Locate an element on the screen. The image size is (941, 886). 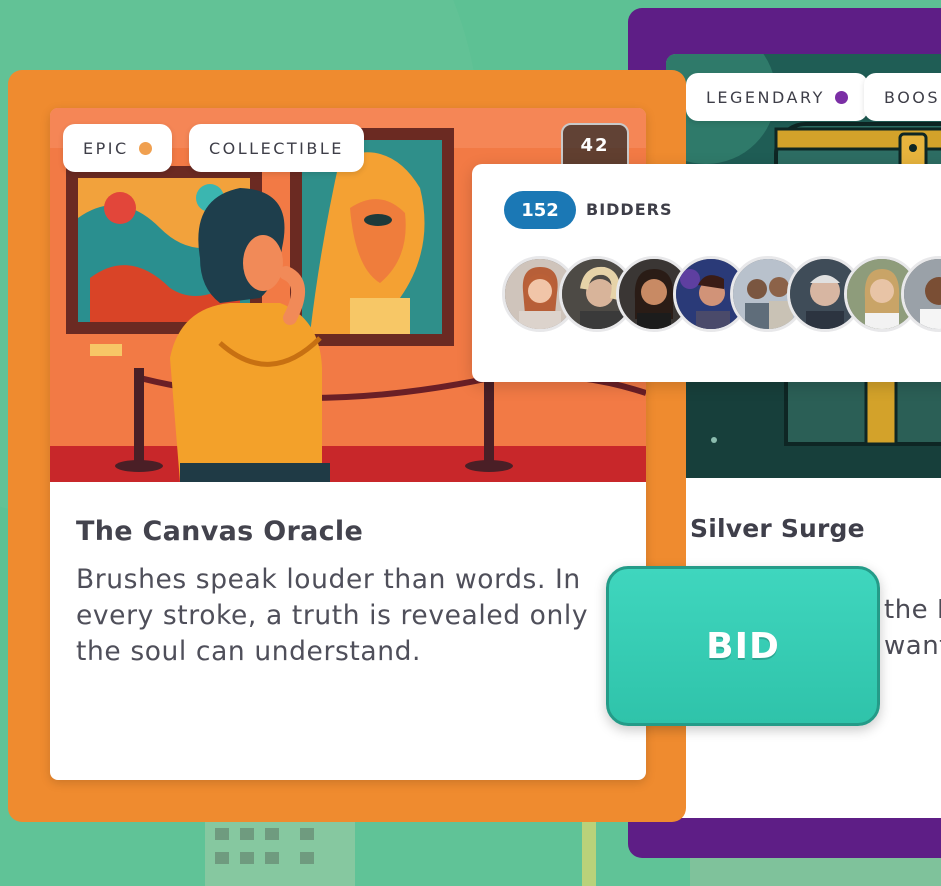
bidders-panel: 152 BIDDERS is located at coordinates (706, 273).